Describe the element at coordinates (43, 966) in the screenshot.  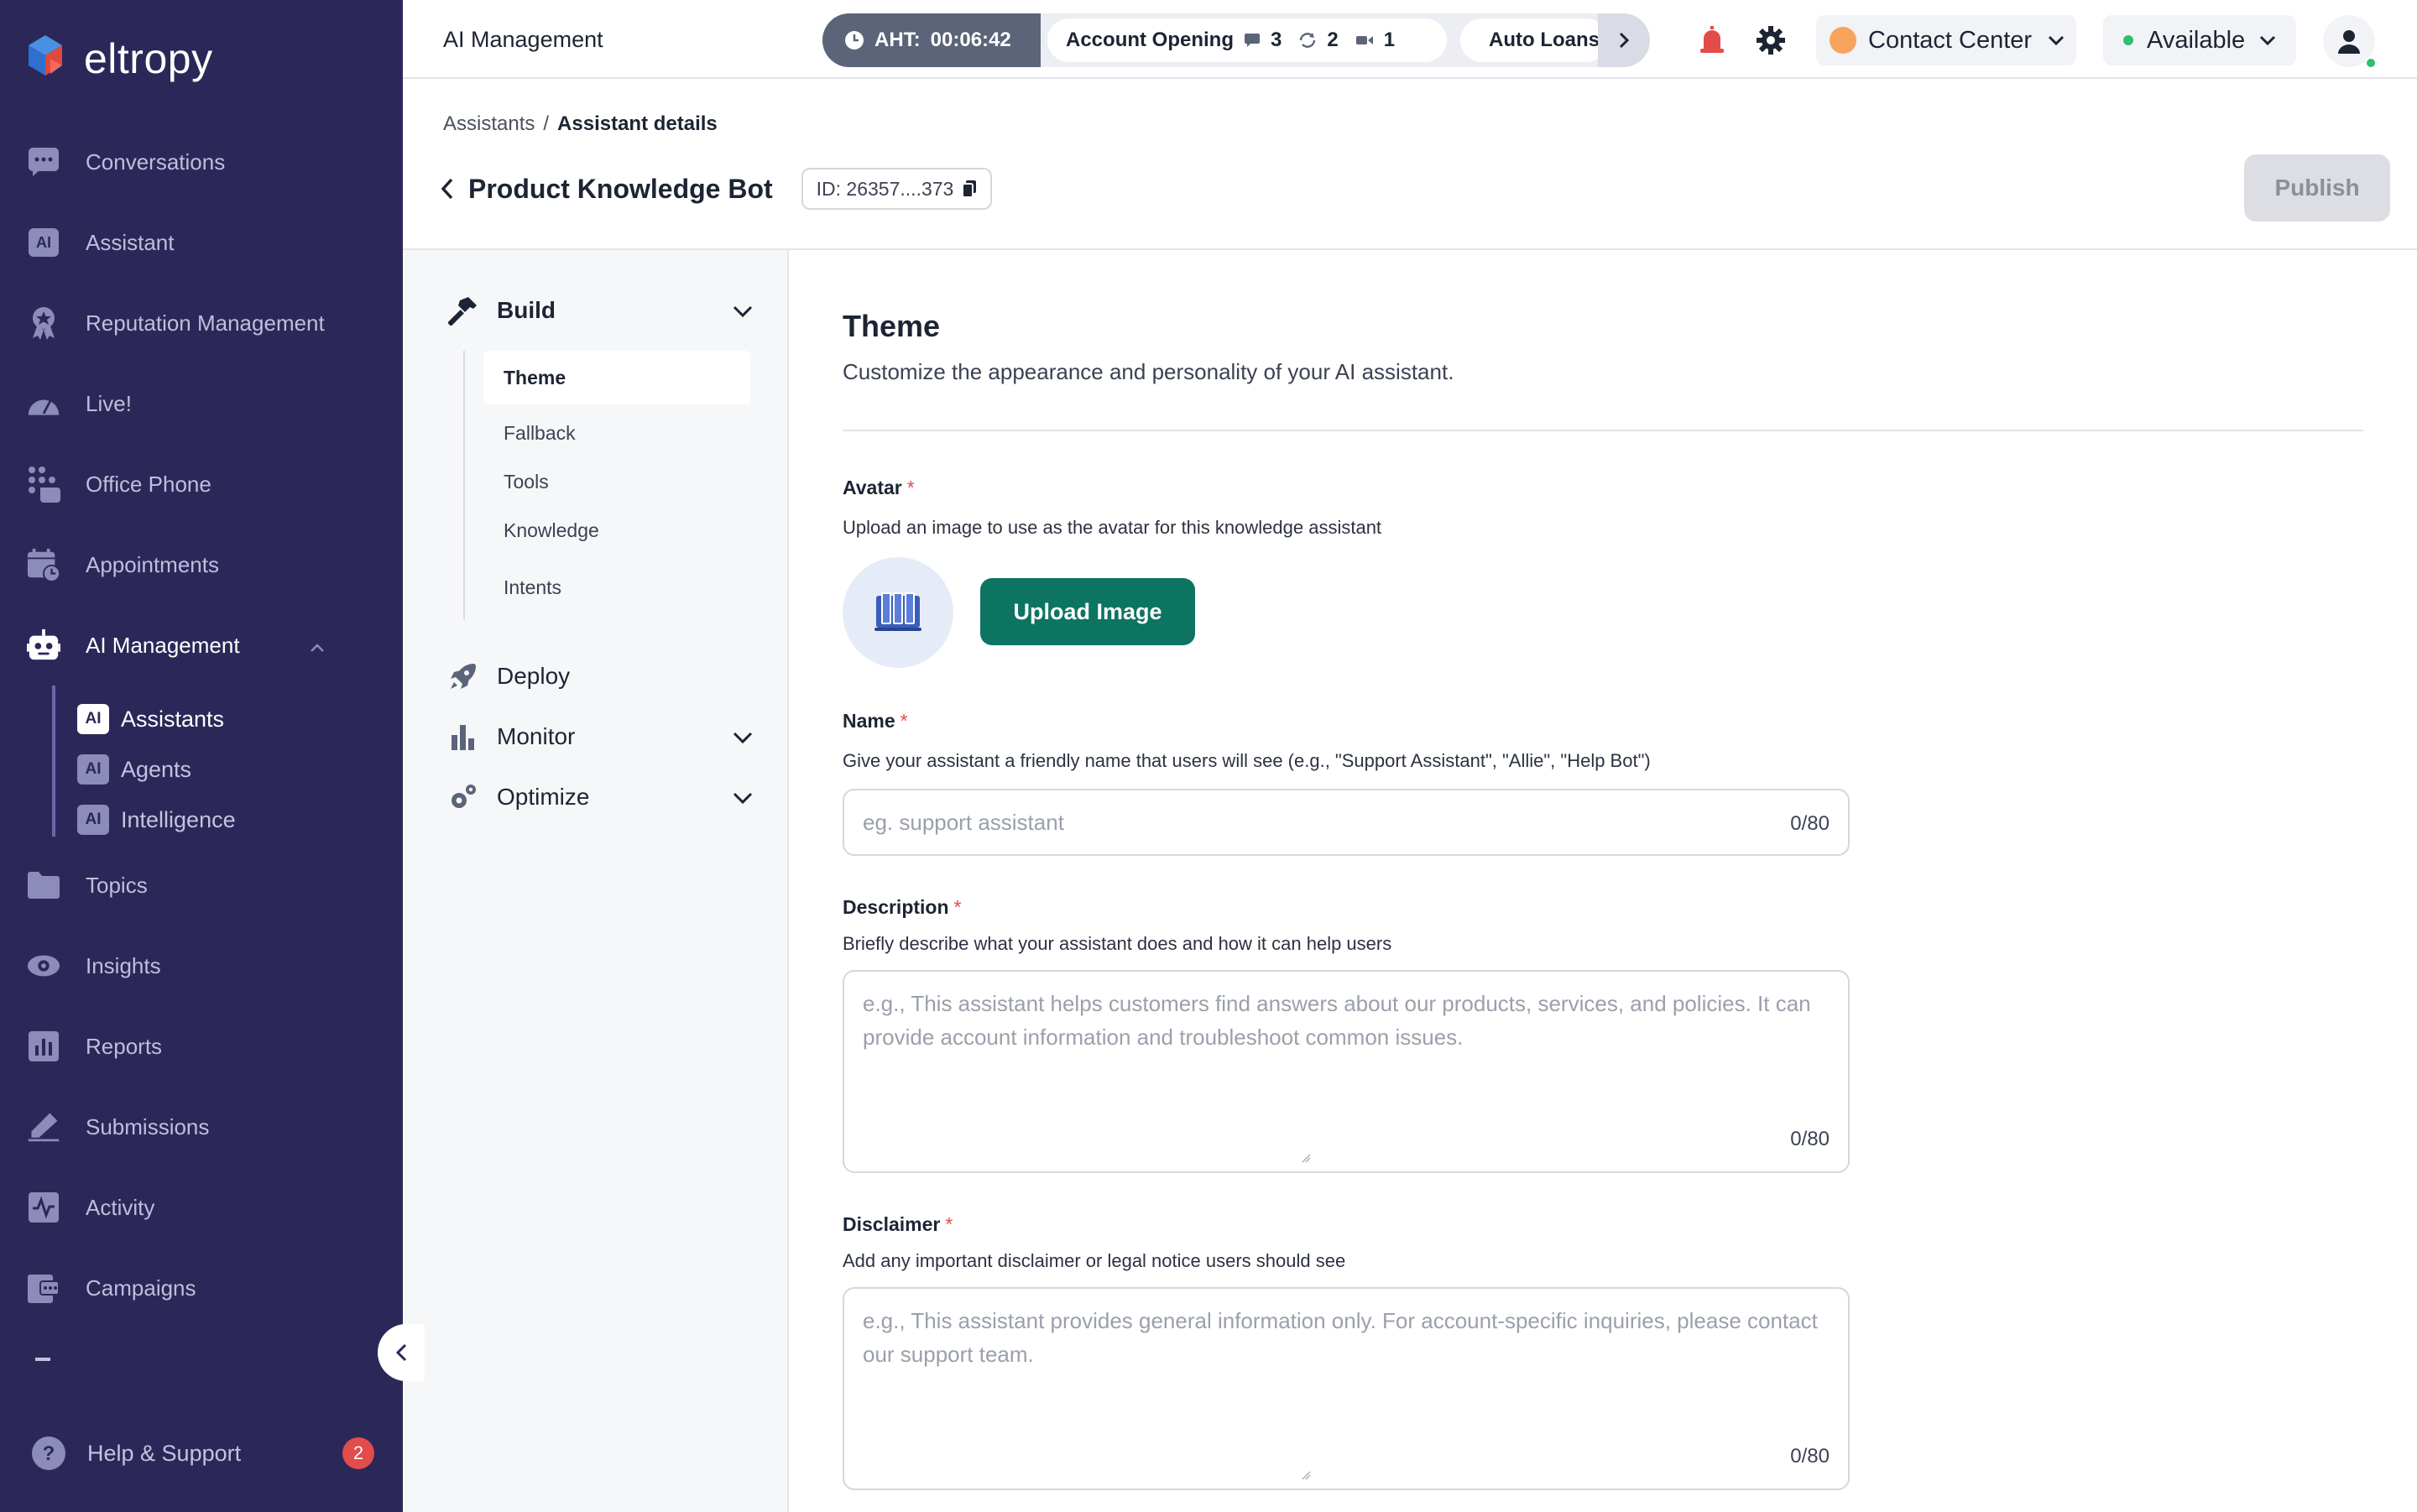
I see `eye-icon` at that location.